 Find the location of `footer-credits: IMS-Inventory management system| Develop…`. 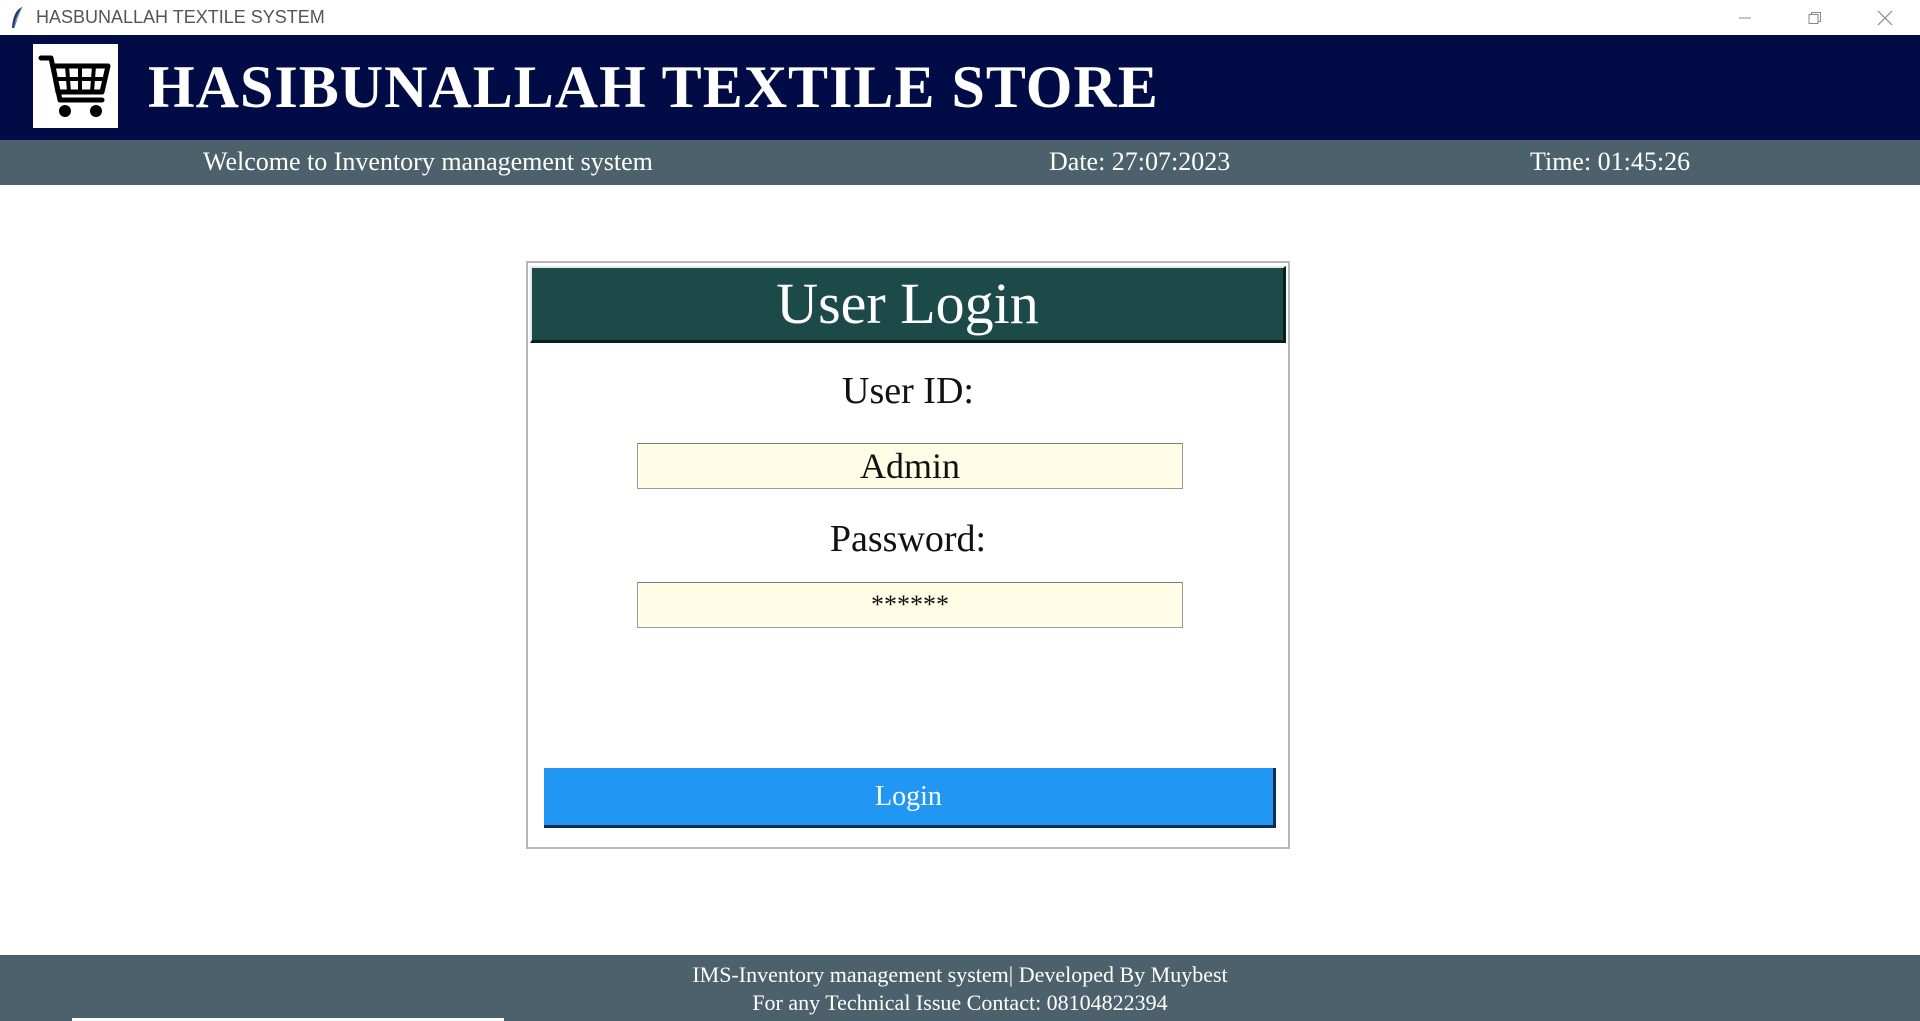

footer-credits: IMS-Inventory management system| Develop… is located at coordinates (960, 974).